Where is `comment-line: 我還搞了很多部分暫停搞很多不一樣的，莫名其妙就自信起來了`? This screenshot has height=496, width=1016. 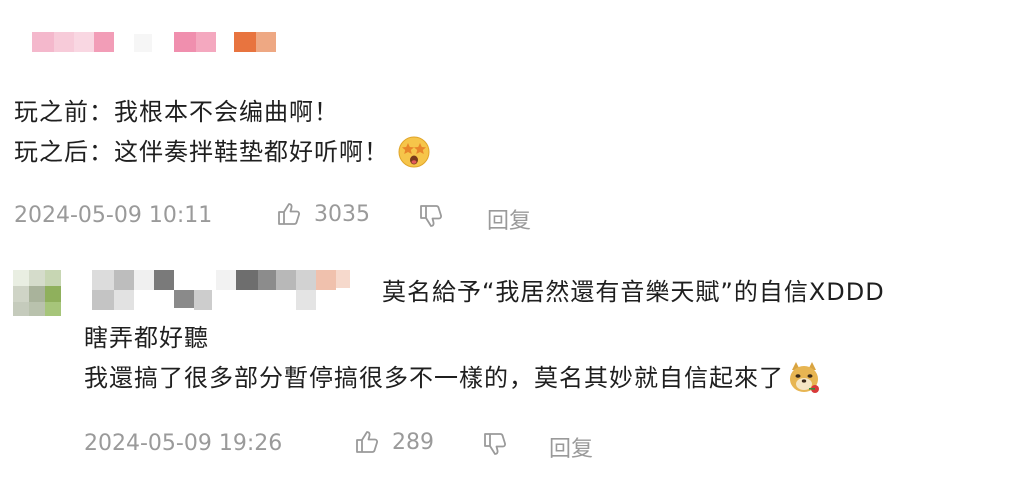 comment-line: 我還搞了很多部分暫停搞很多不一樣的，莫名其妙就自信起來了 is located at coordinates (542, 378).